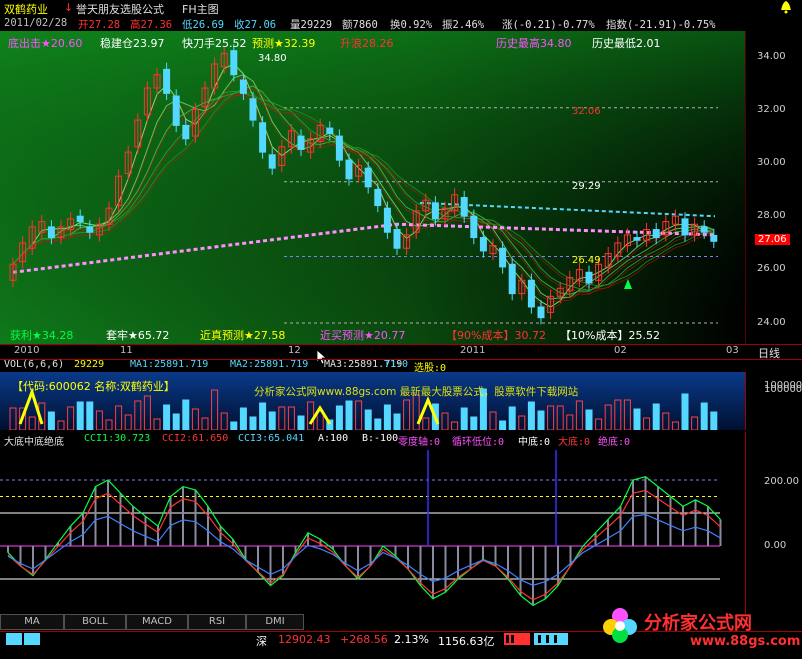 The image size is (802, 659). What do you see at coordinates (698, 623) in the screenshot?
I see `site-logo-text: 分析家公式网` at bounding box center [698, 623].